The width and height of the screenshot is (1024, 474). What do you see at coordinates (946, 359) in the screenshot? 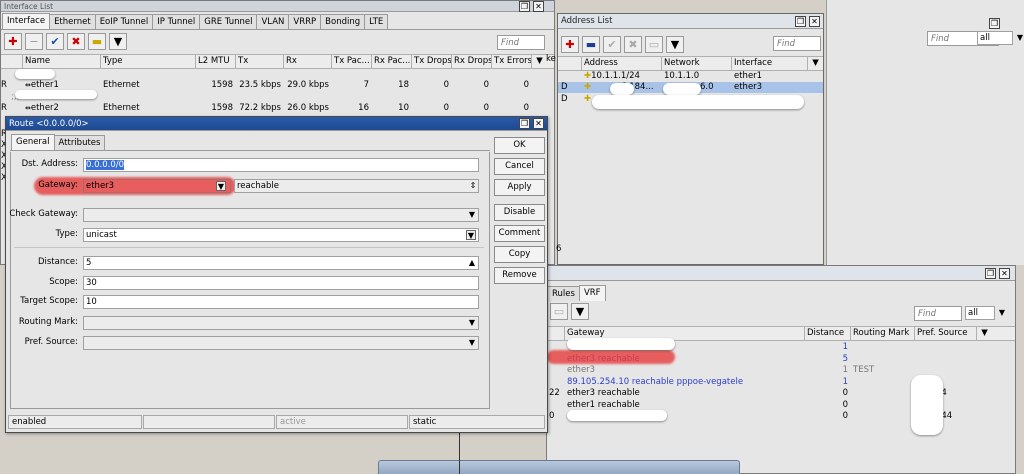
I see `row-pref` at bounding box center [946, 359].